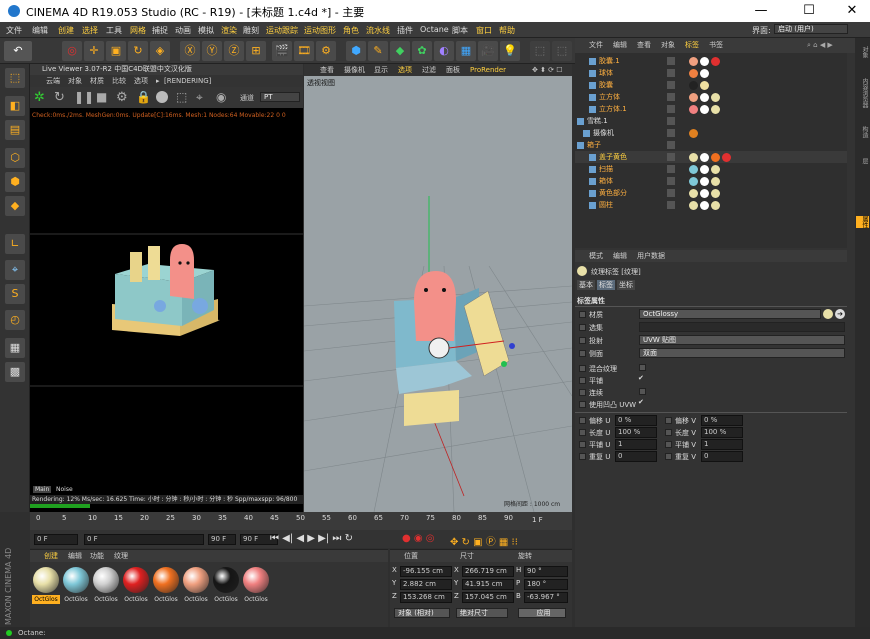 The height and width of the screenshot is (639, 870). What do you see at coordinates (422, 51) in the screenshot?
I see `mograph-cloner-icon: ✿` at bounding box center [422, 51].